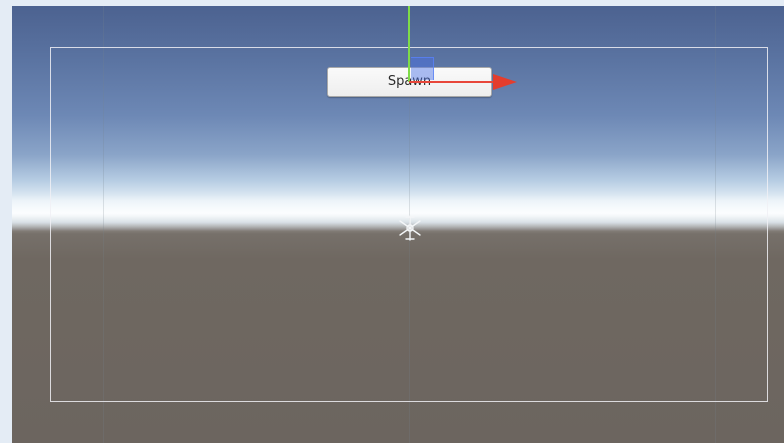  What do you see at coordinates (409, 44) in the screenshot?
I see `move-gizmo-y-axis-icon` at bounding box center [409, 44].